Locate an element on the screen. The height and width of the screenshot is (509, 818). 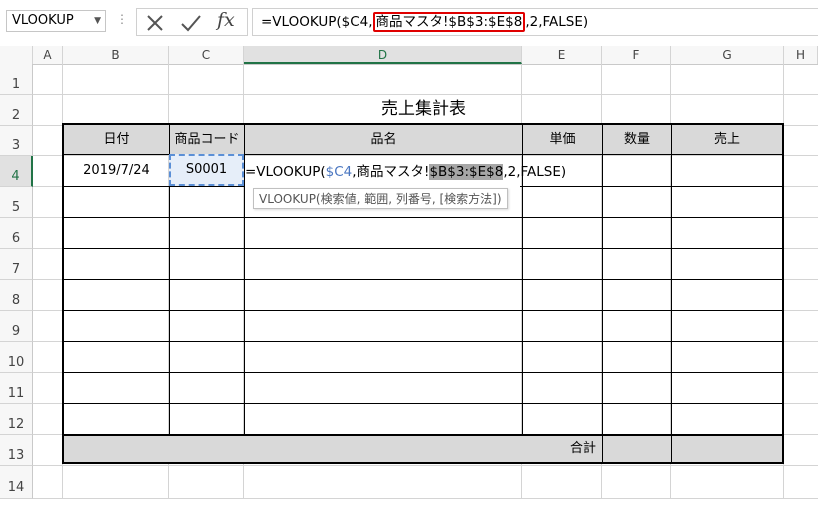
column-headers: A B C D E F G H is located at coordinates (409, 55).